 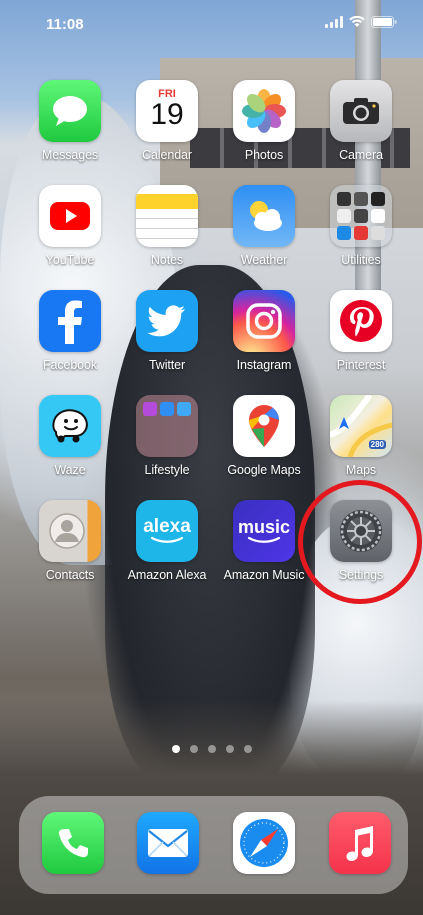 What do you see at coordinates (264, 527) in the screenshot?
I see `music-wordmark: music` at bounding box center [264, 527].